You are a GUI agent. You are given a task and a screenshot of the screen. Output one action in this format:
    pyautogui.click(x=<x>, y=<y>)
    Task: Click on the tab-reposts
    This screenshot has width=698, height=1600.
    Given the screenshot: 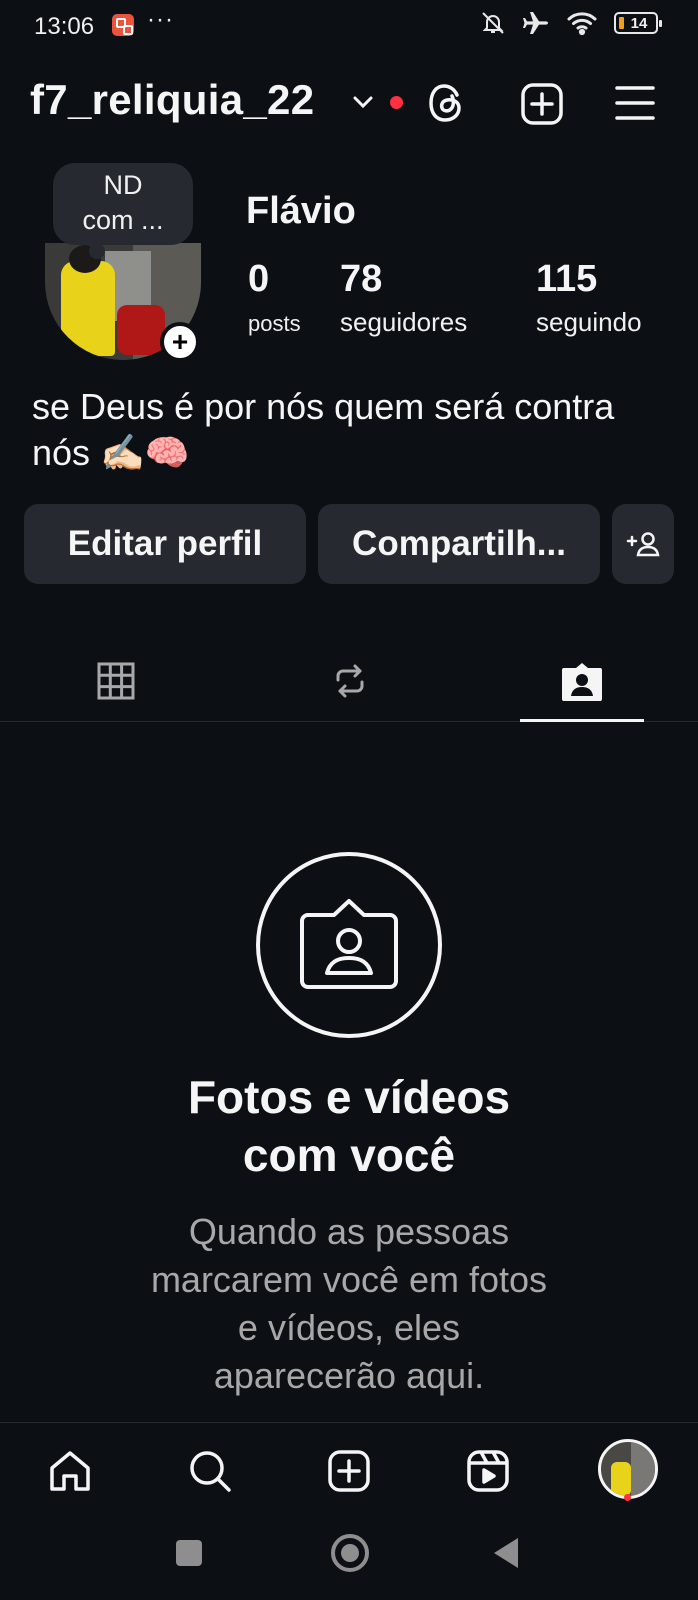 What is the action you would take?
    pyautogui.click(x=350, y=681)
    